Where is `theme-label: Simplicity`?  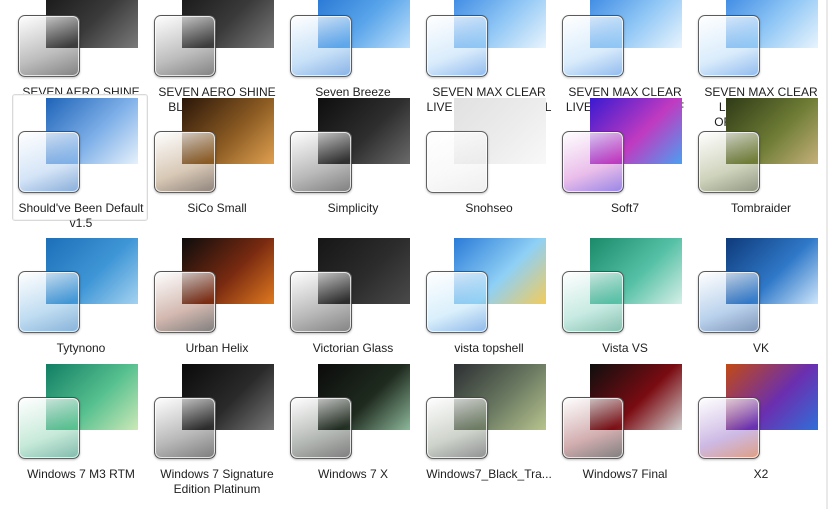 theme-label: Simplicity is located at coordinates (353, 208).